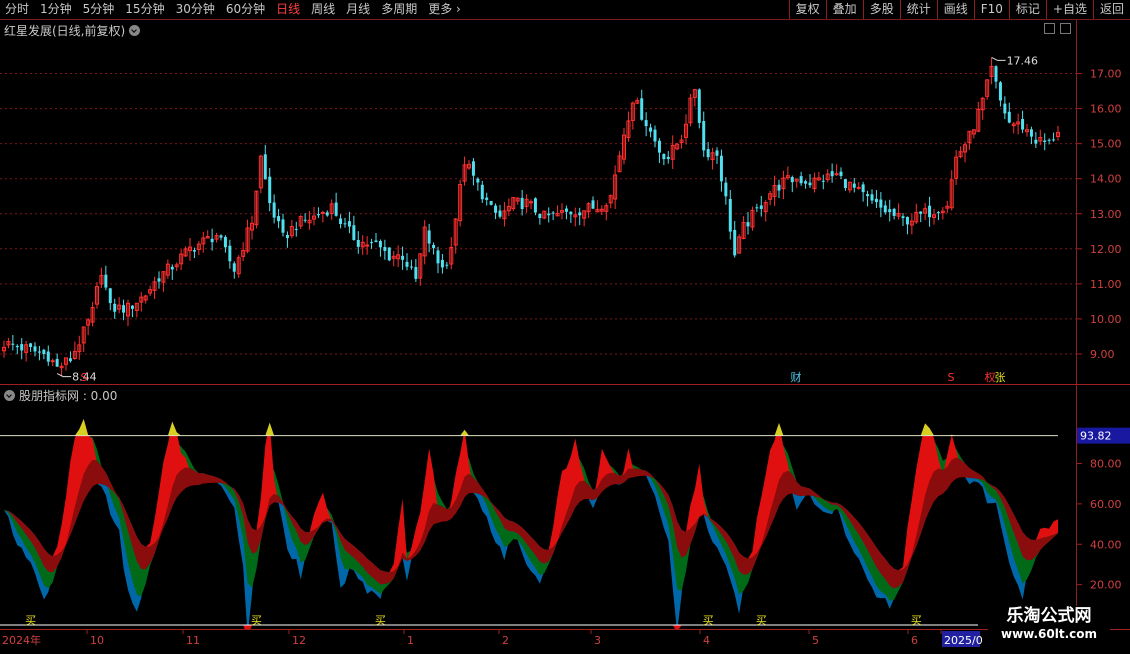 Image resolution: width=1130 pixels, height=654 pixels. I want to click on time-label-7: 4, so click(706, 640).